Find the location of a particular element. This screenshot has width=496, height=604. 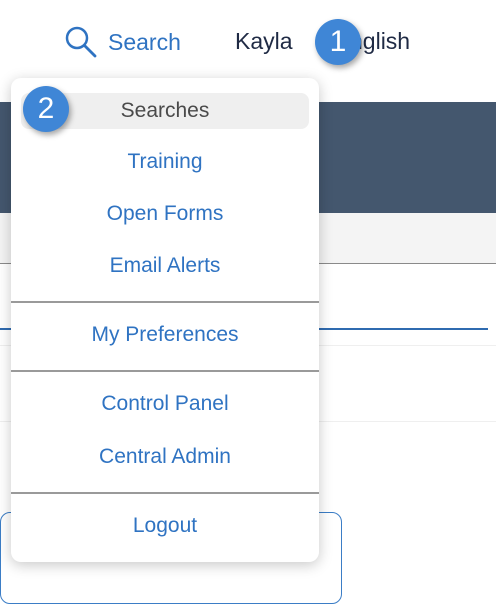

menu-item-open-forms: Open Forms is located at coordinates (165, 214).